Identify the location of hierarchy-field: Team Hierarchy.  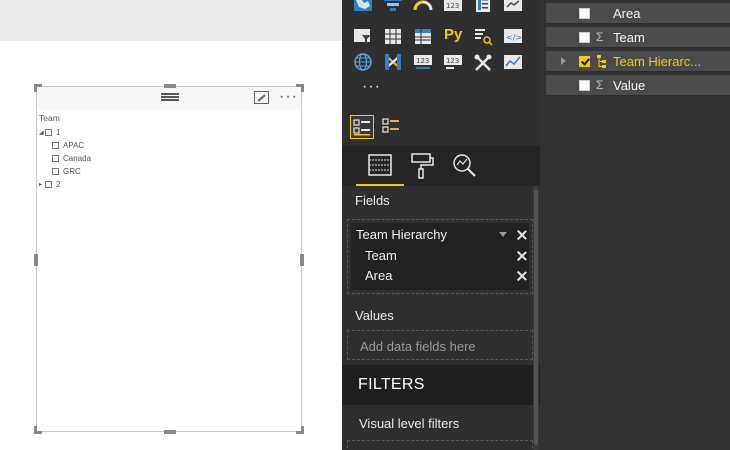
(401, 234).